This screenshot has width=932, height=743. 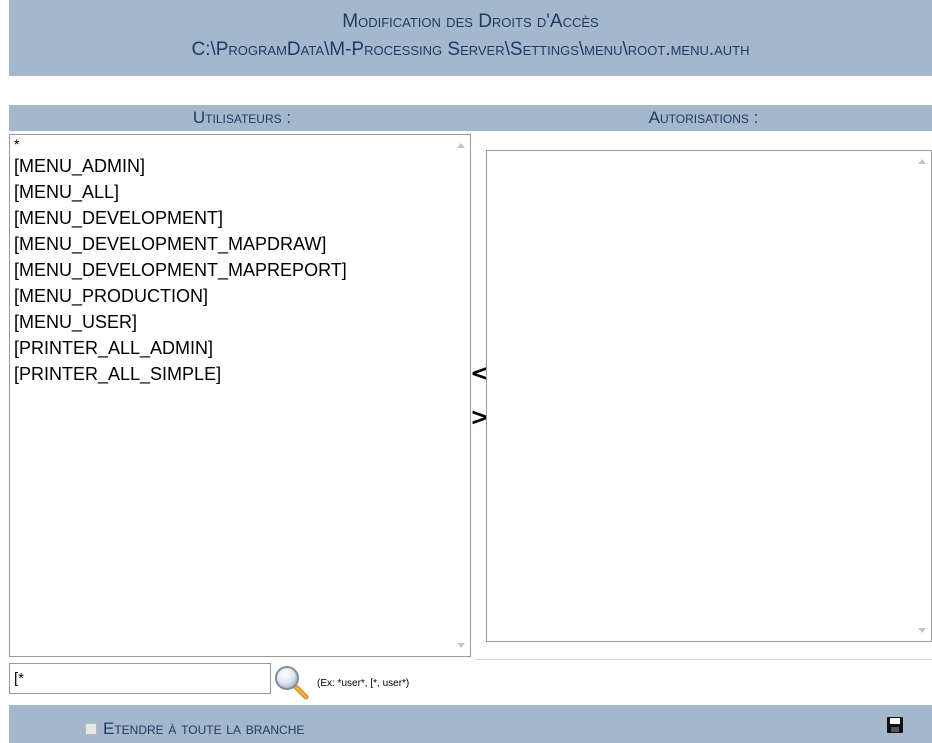 I want to click on extend-label: Etendre à toute la branche, so click(x=204, y=728).